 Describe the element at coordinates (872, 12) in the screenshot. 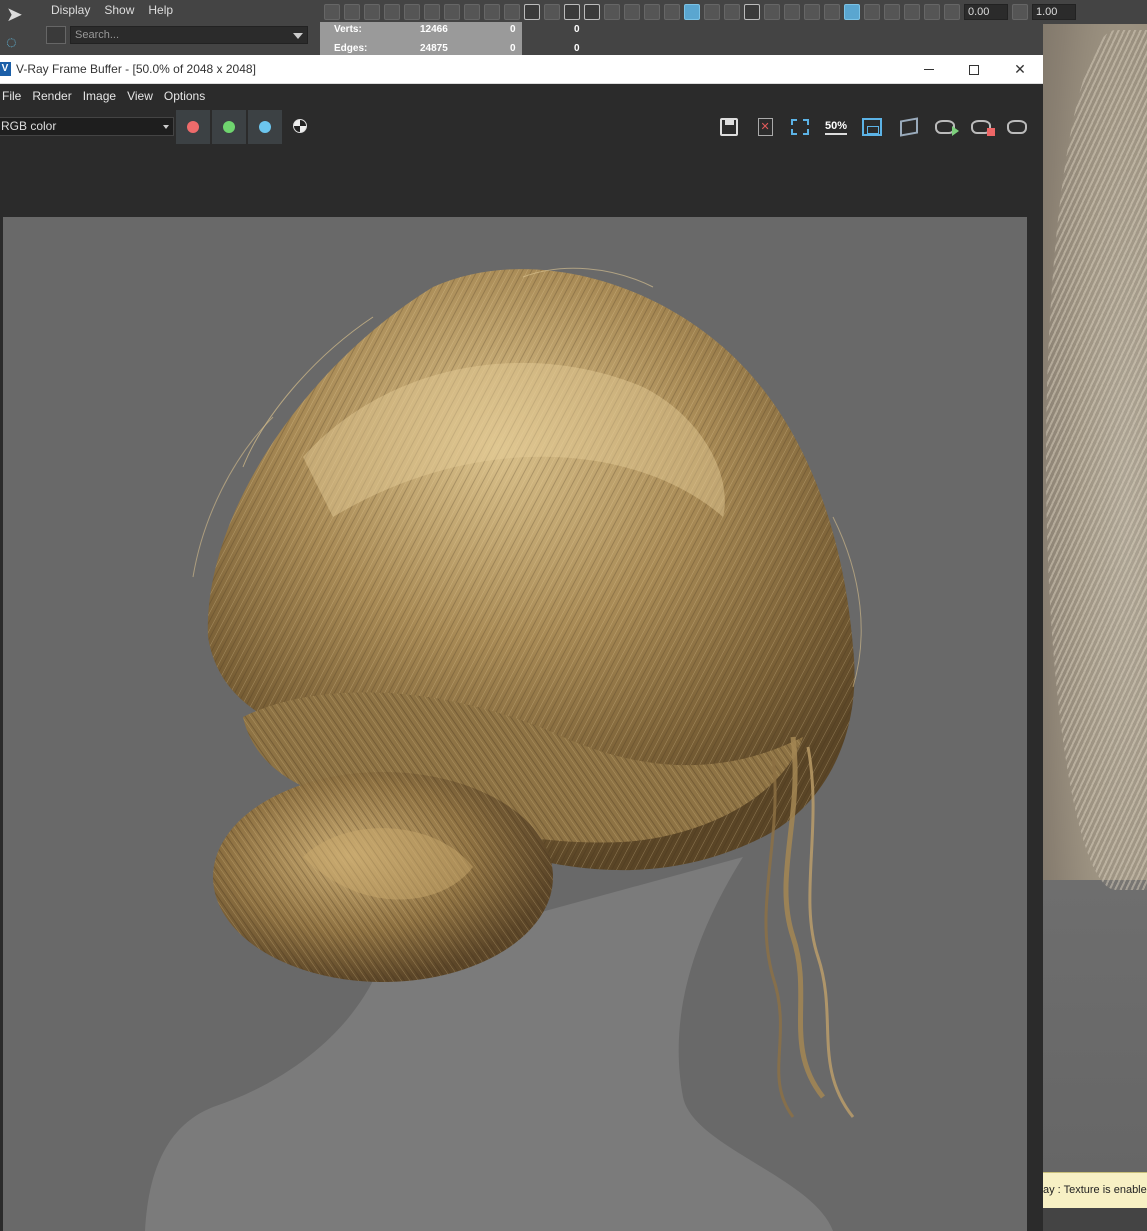

I see `isolate-select-icon` at that location.